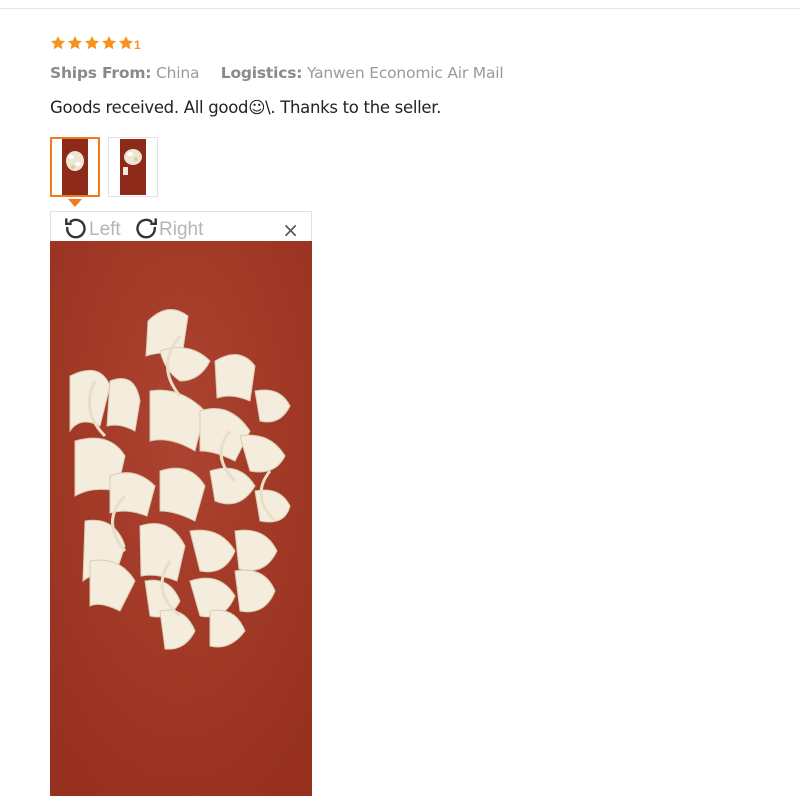 This screenshot has height=800, width=800. I want to click on close-button: ×, so click(290, 230).